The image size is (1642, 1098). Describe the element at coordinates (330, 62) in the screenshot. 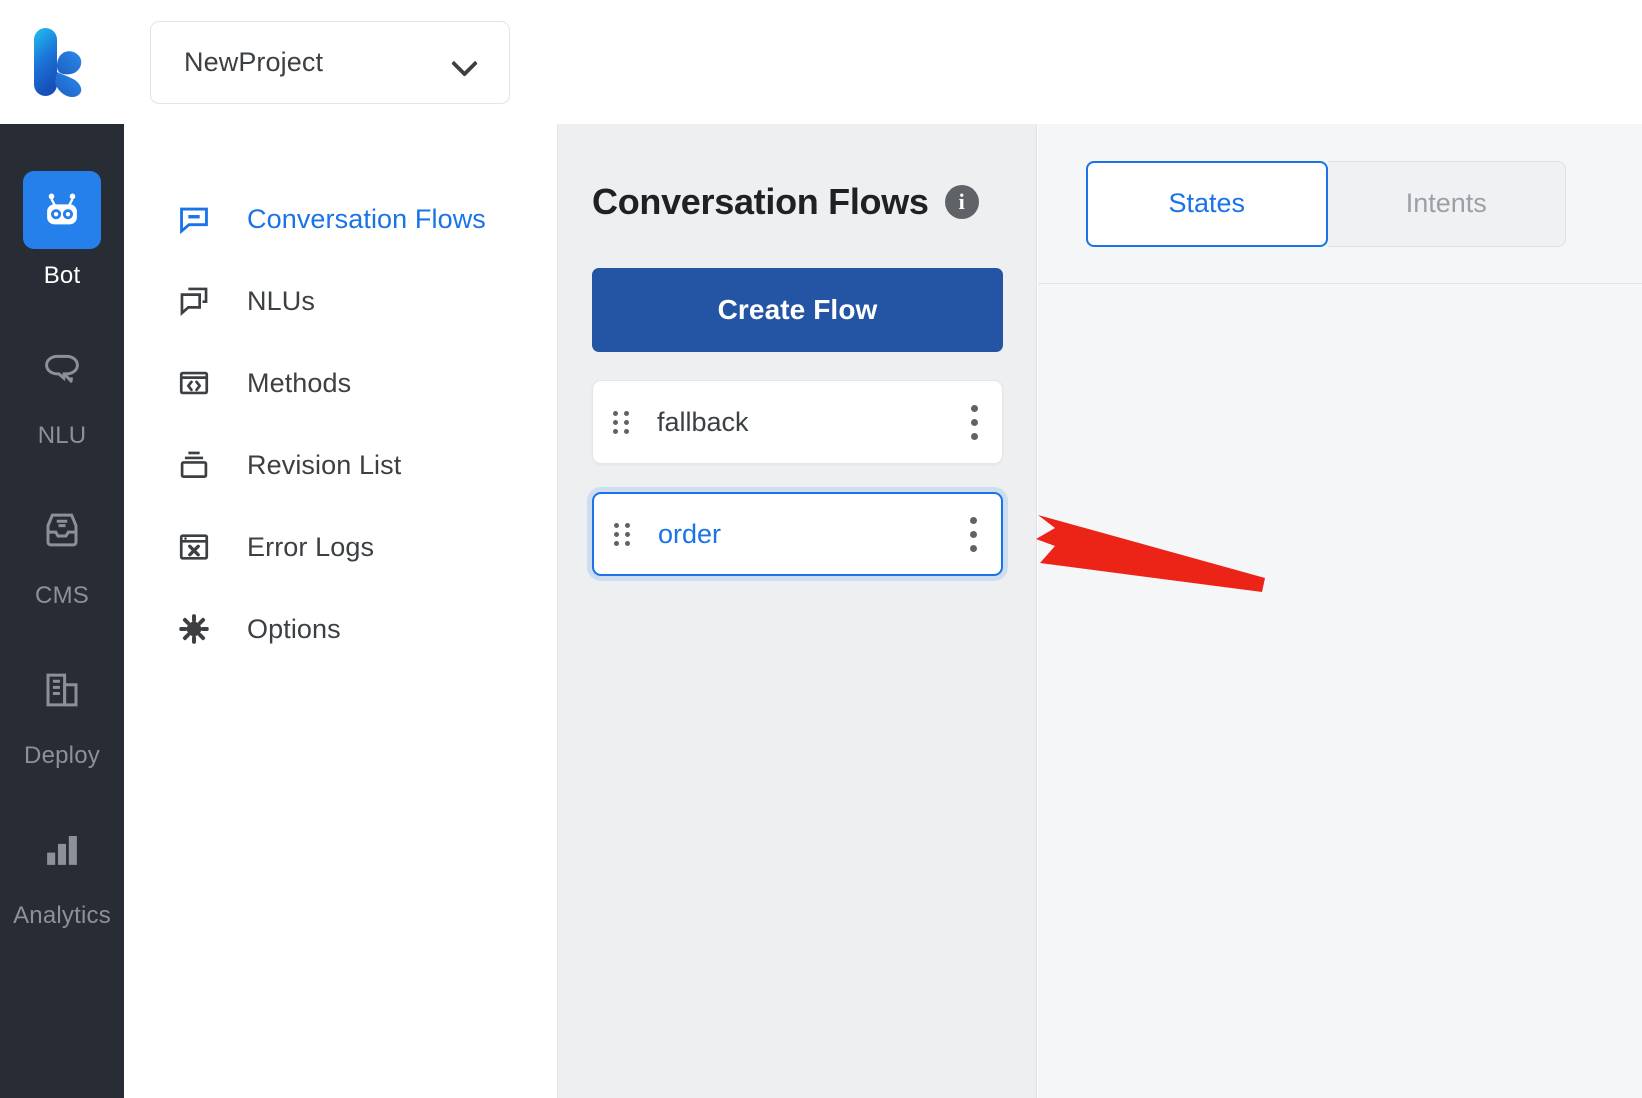

I see `project-selector: NewProject` at that location.